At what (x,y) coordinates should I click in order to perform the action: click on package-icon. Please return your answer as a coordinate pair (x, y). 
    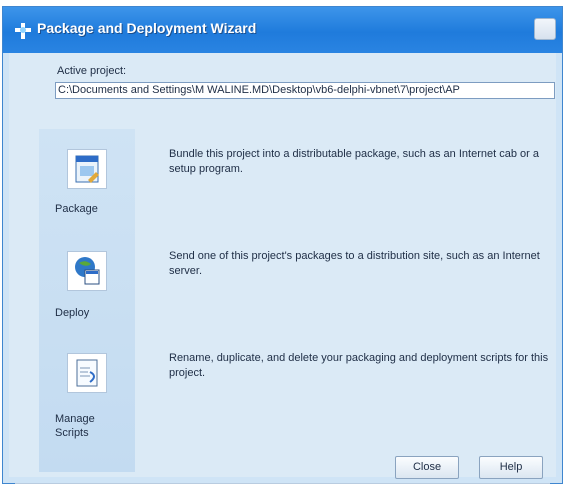
    Looking at the image, I should click on (87, 169).